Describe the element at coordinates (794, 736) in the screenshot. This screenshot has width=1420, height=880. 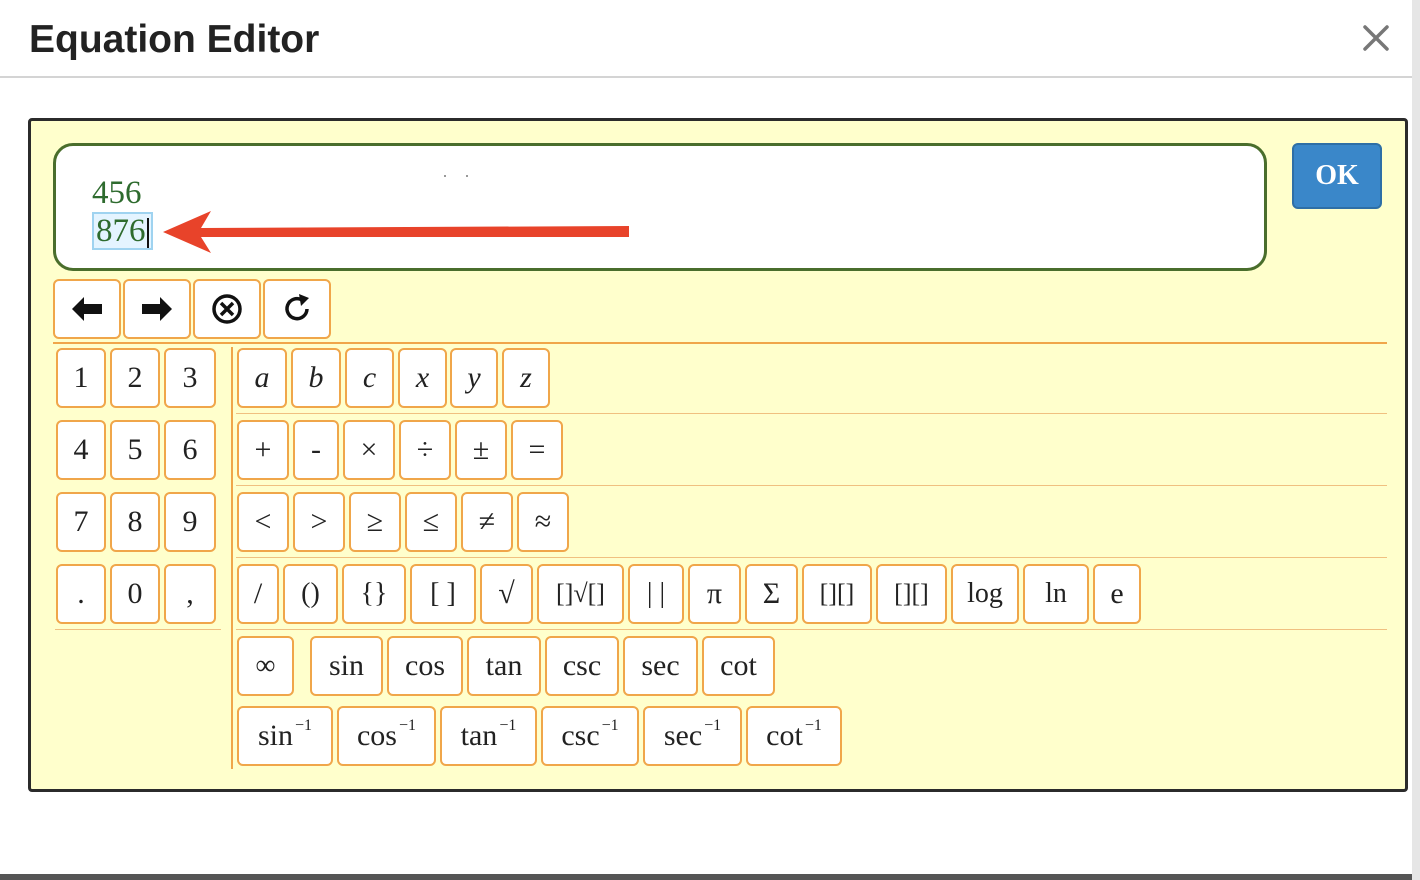
I see `key-arccot: cot −1` at that location.